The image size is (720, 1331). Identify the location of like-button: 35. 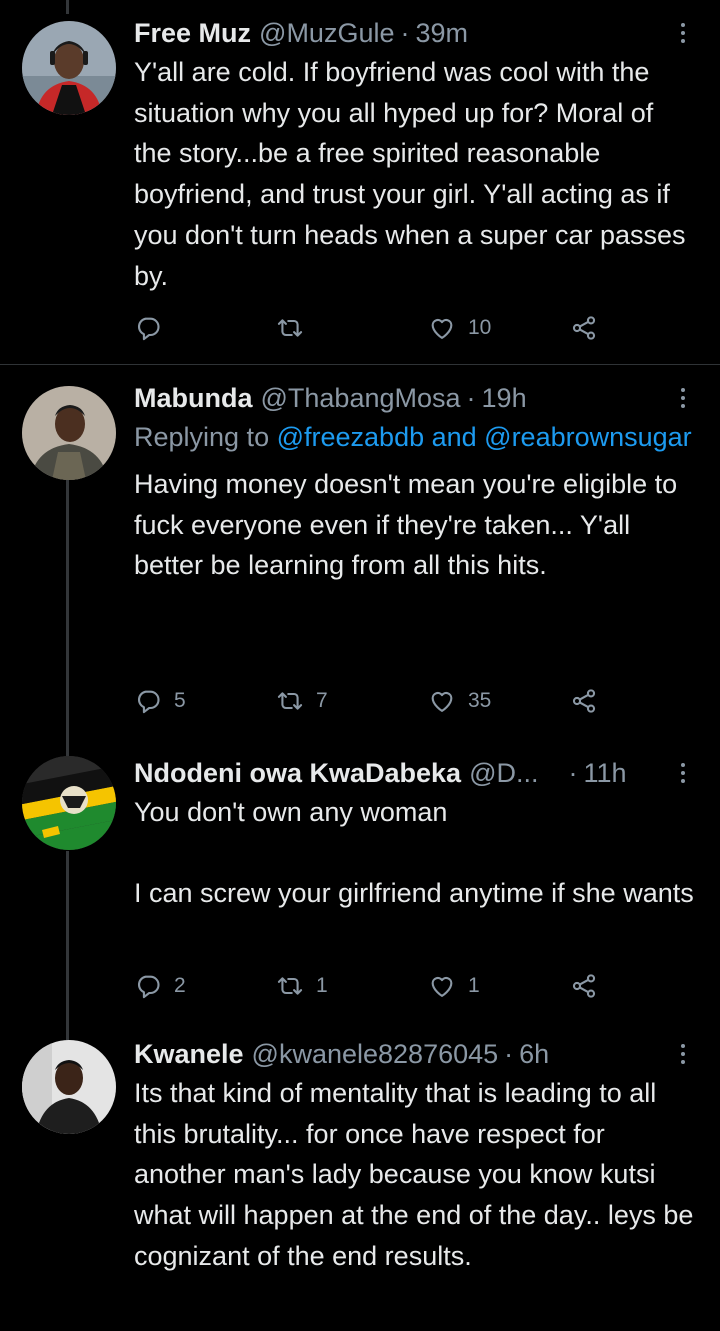
(459, 701).